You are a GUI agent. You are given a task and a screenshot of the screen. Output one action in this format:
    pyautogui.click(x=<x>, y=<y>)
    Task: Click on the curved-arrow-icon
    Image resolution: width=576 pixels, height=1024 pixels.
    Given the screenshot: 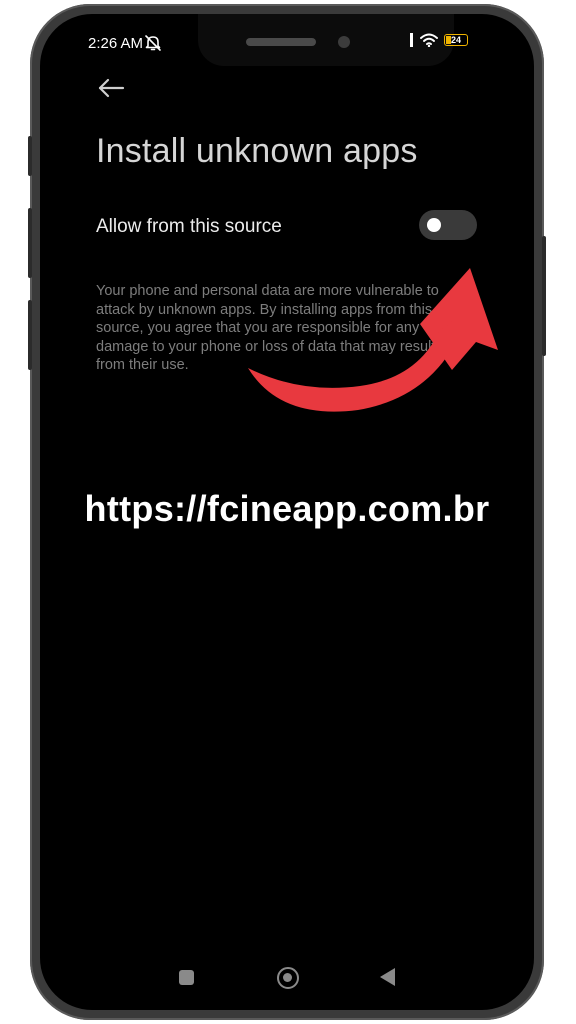 What is the action you would take?
    pyautogui.click(x=373, y=340)
    